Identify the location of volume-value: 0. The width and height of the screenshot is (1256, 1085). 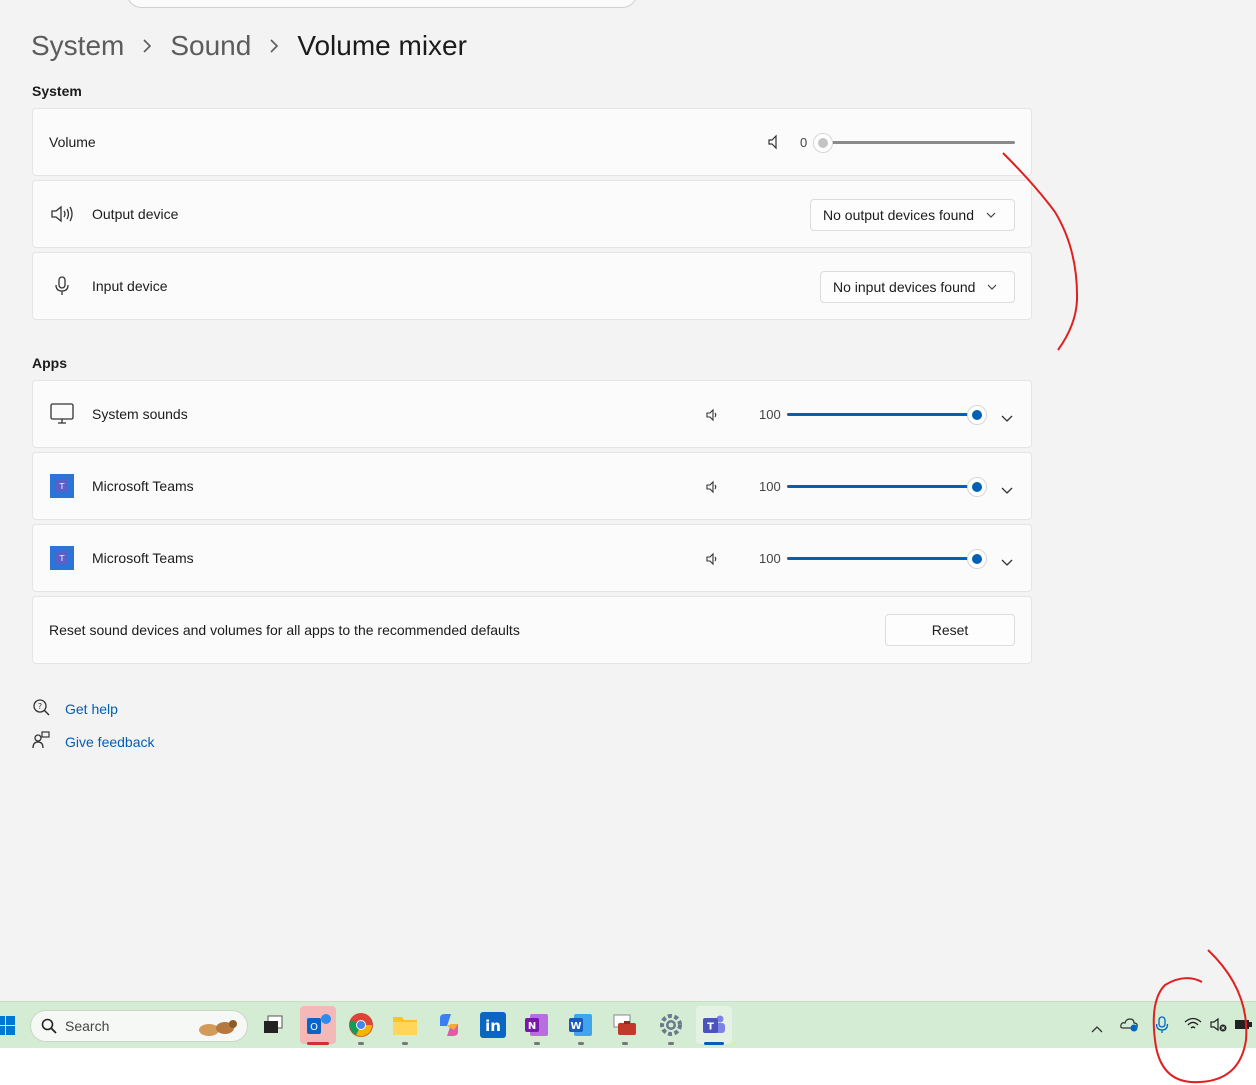
(804, 142).